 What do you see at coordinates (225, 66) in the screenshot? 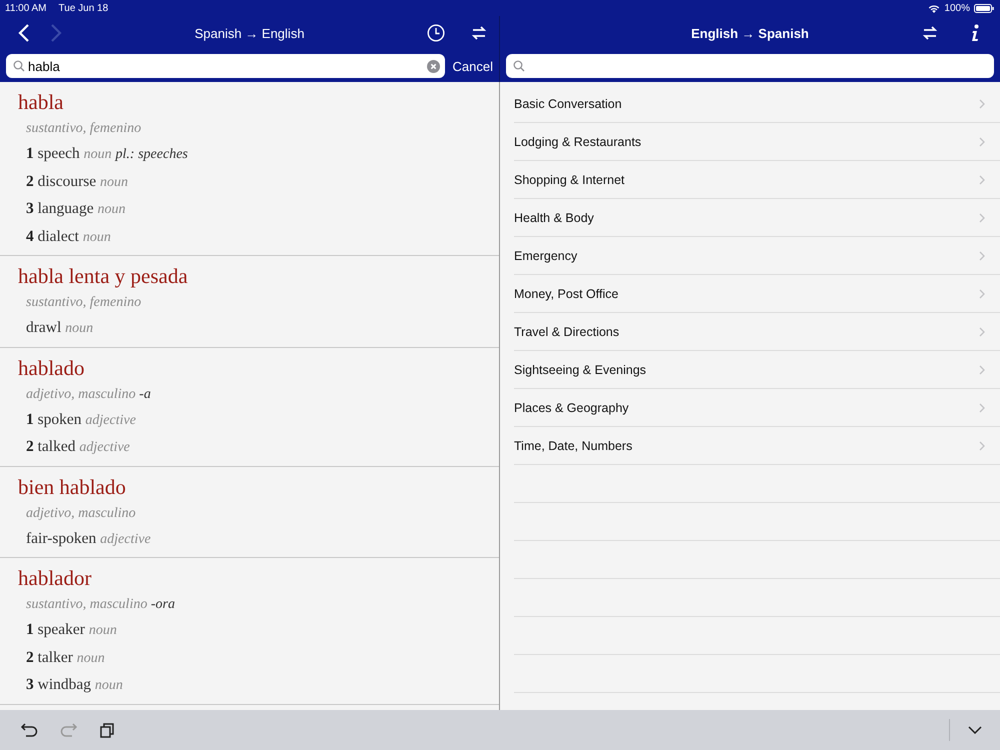
I see `search-field: habla` at bounding box center [225, 66].